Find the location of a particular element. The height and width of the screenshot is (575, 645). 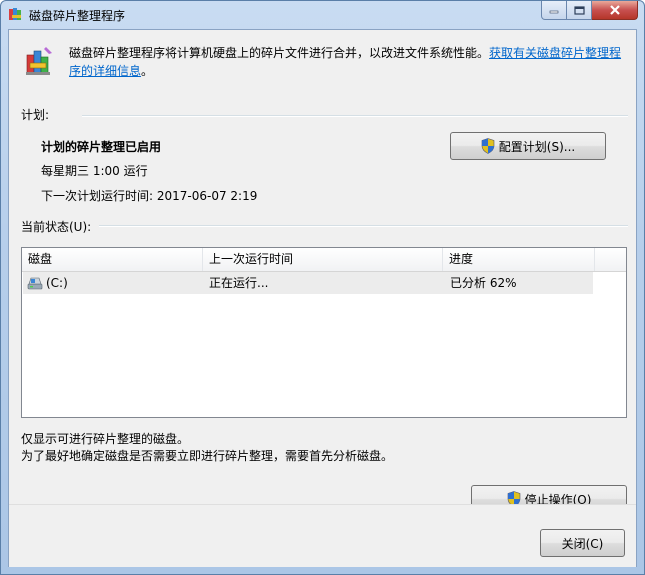

current-status-label: 当前状态(U): is located at coordinates (56, 227).